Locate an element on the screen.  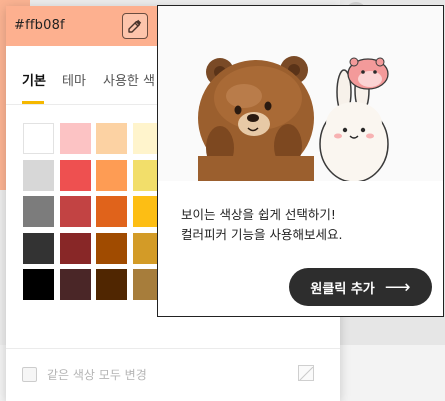
one-click-add-label: 원클릭 추가 is located at coordinates (342, 289).